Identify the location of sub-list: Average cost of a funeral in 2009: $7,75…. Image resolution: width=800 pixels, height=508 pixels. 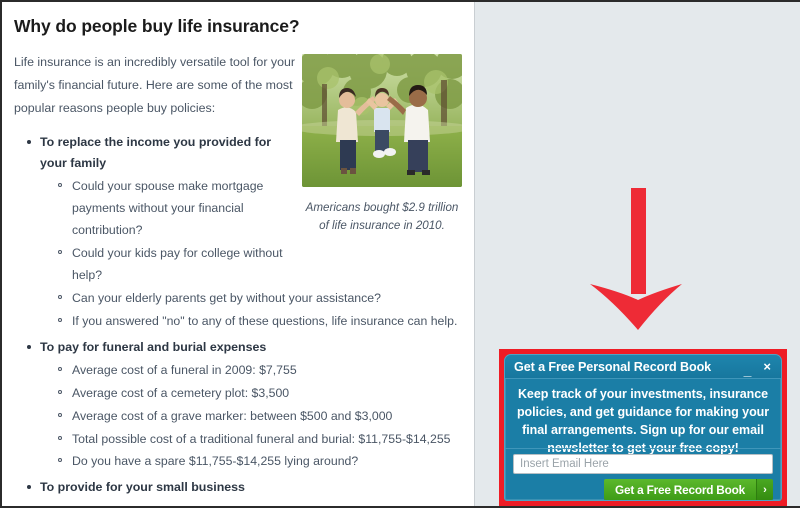
(251, 416).